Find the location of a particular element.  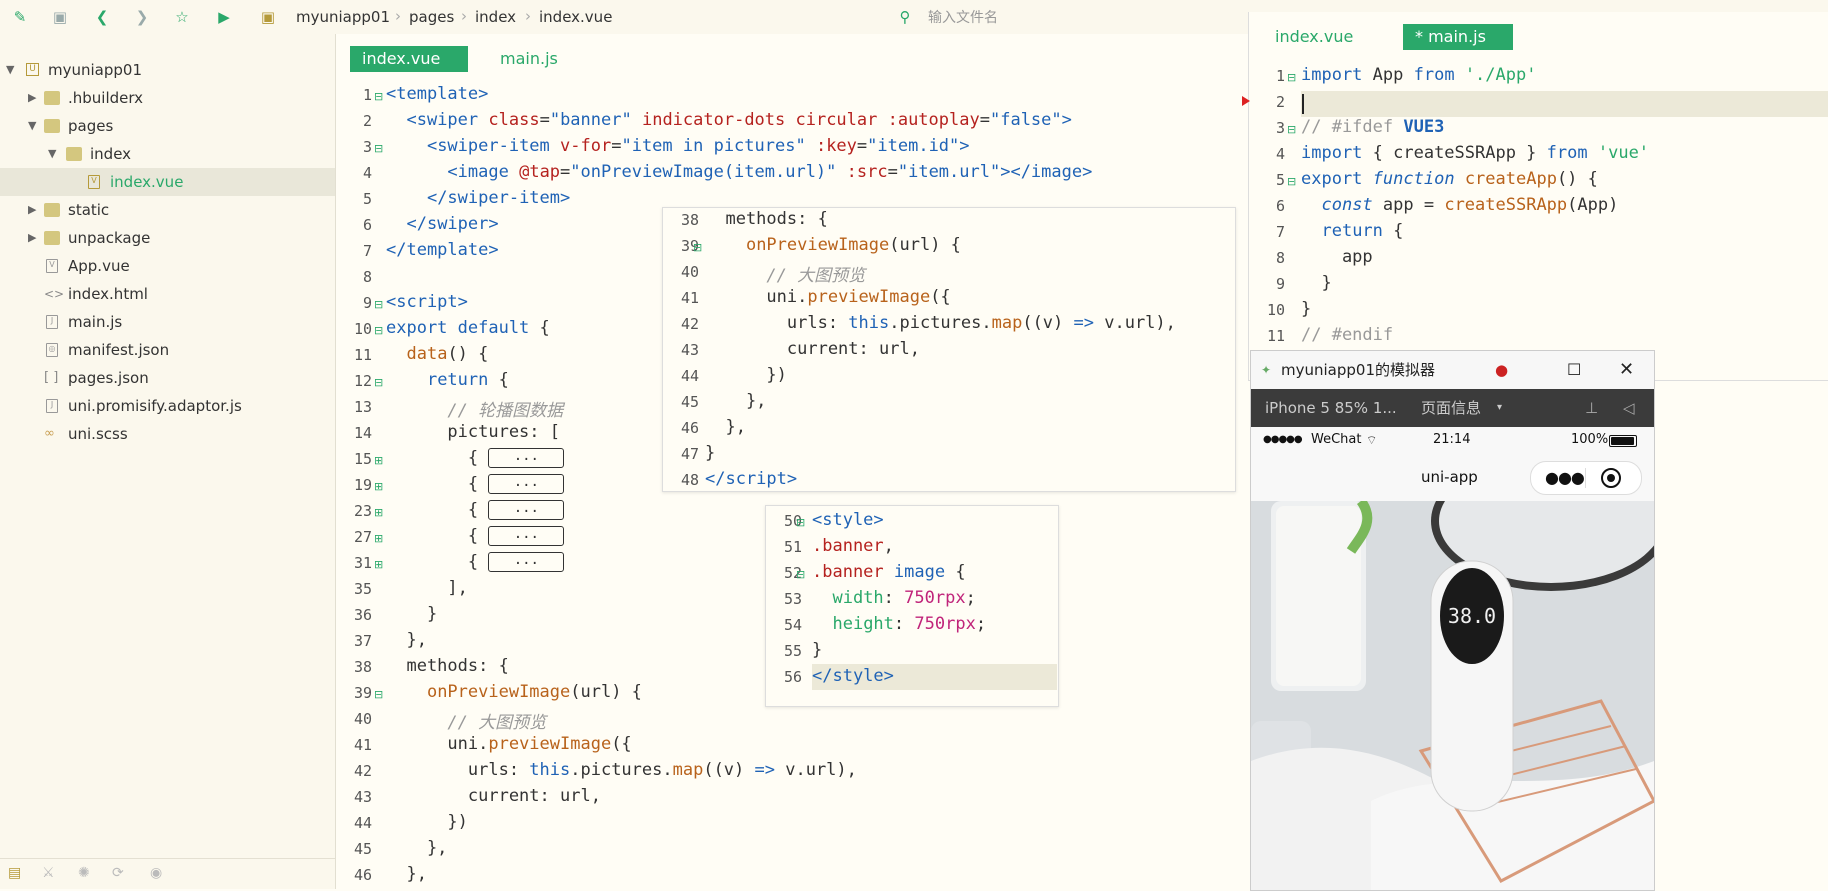

code-line: current: url, is located at coordinates (812, 349).